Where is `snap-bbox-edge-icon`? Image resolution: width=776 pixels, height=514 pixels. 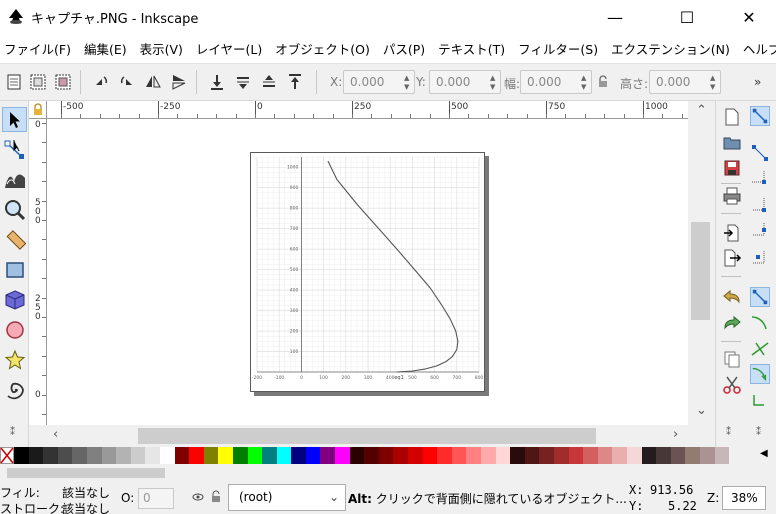
snap-bbox-edge-icon is located at coordinates (760, 178).